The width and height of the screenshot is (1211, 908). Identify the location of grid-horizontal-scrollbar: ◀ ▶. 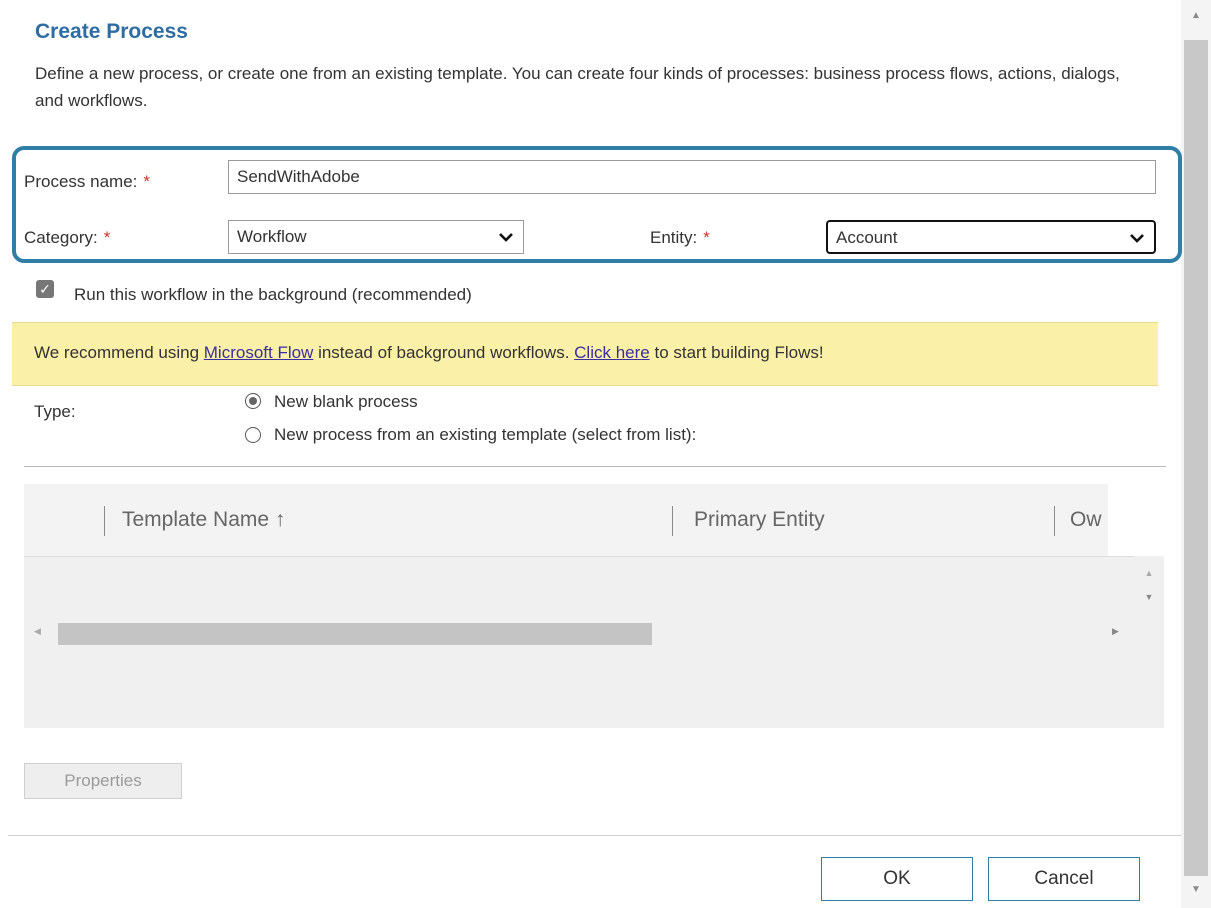
(579, 634).